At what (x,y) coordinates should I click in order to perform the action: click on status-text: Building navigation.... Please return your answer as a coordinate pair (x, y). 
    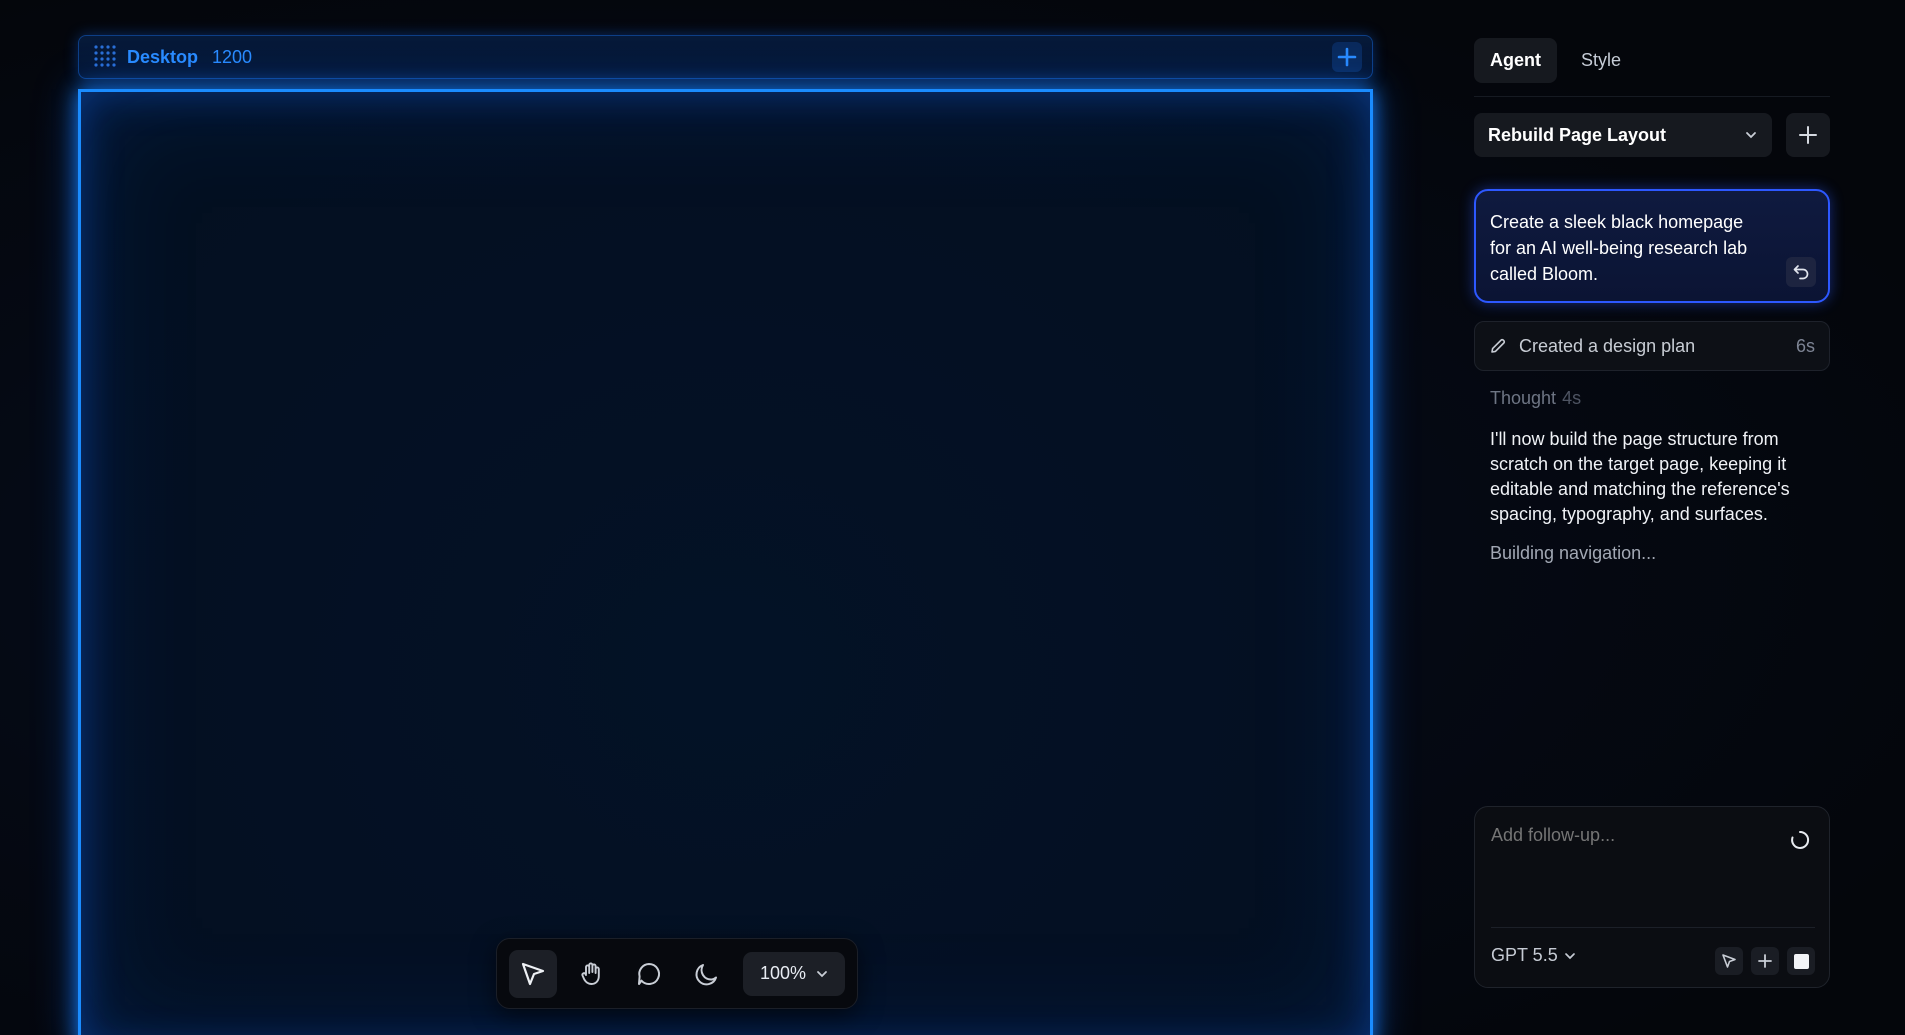
    Looking at the image, I should click on (1573, 553).